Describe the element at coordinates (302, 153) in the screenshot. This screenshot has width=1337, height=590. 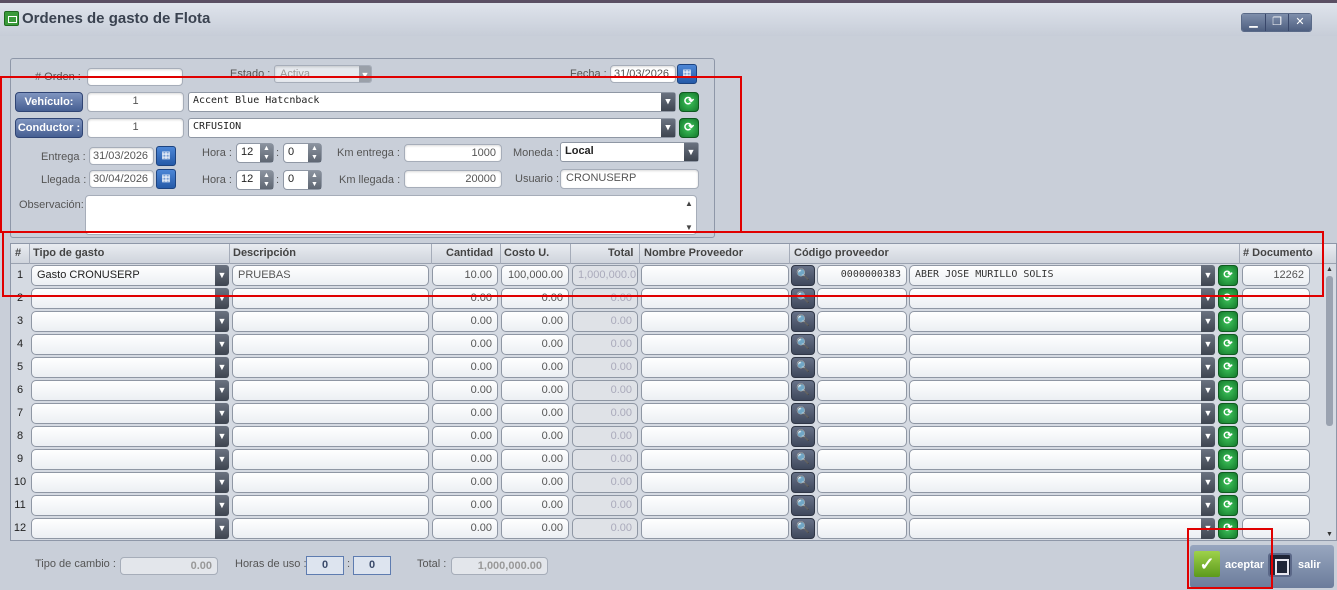
I see `entrega-min-stepper: 0 ▲ ▼` at that location.